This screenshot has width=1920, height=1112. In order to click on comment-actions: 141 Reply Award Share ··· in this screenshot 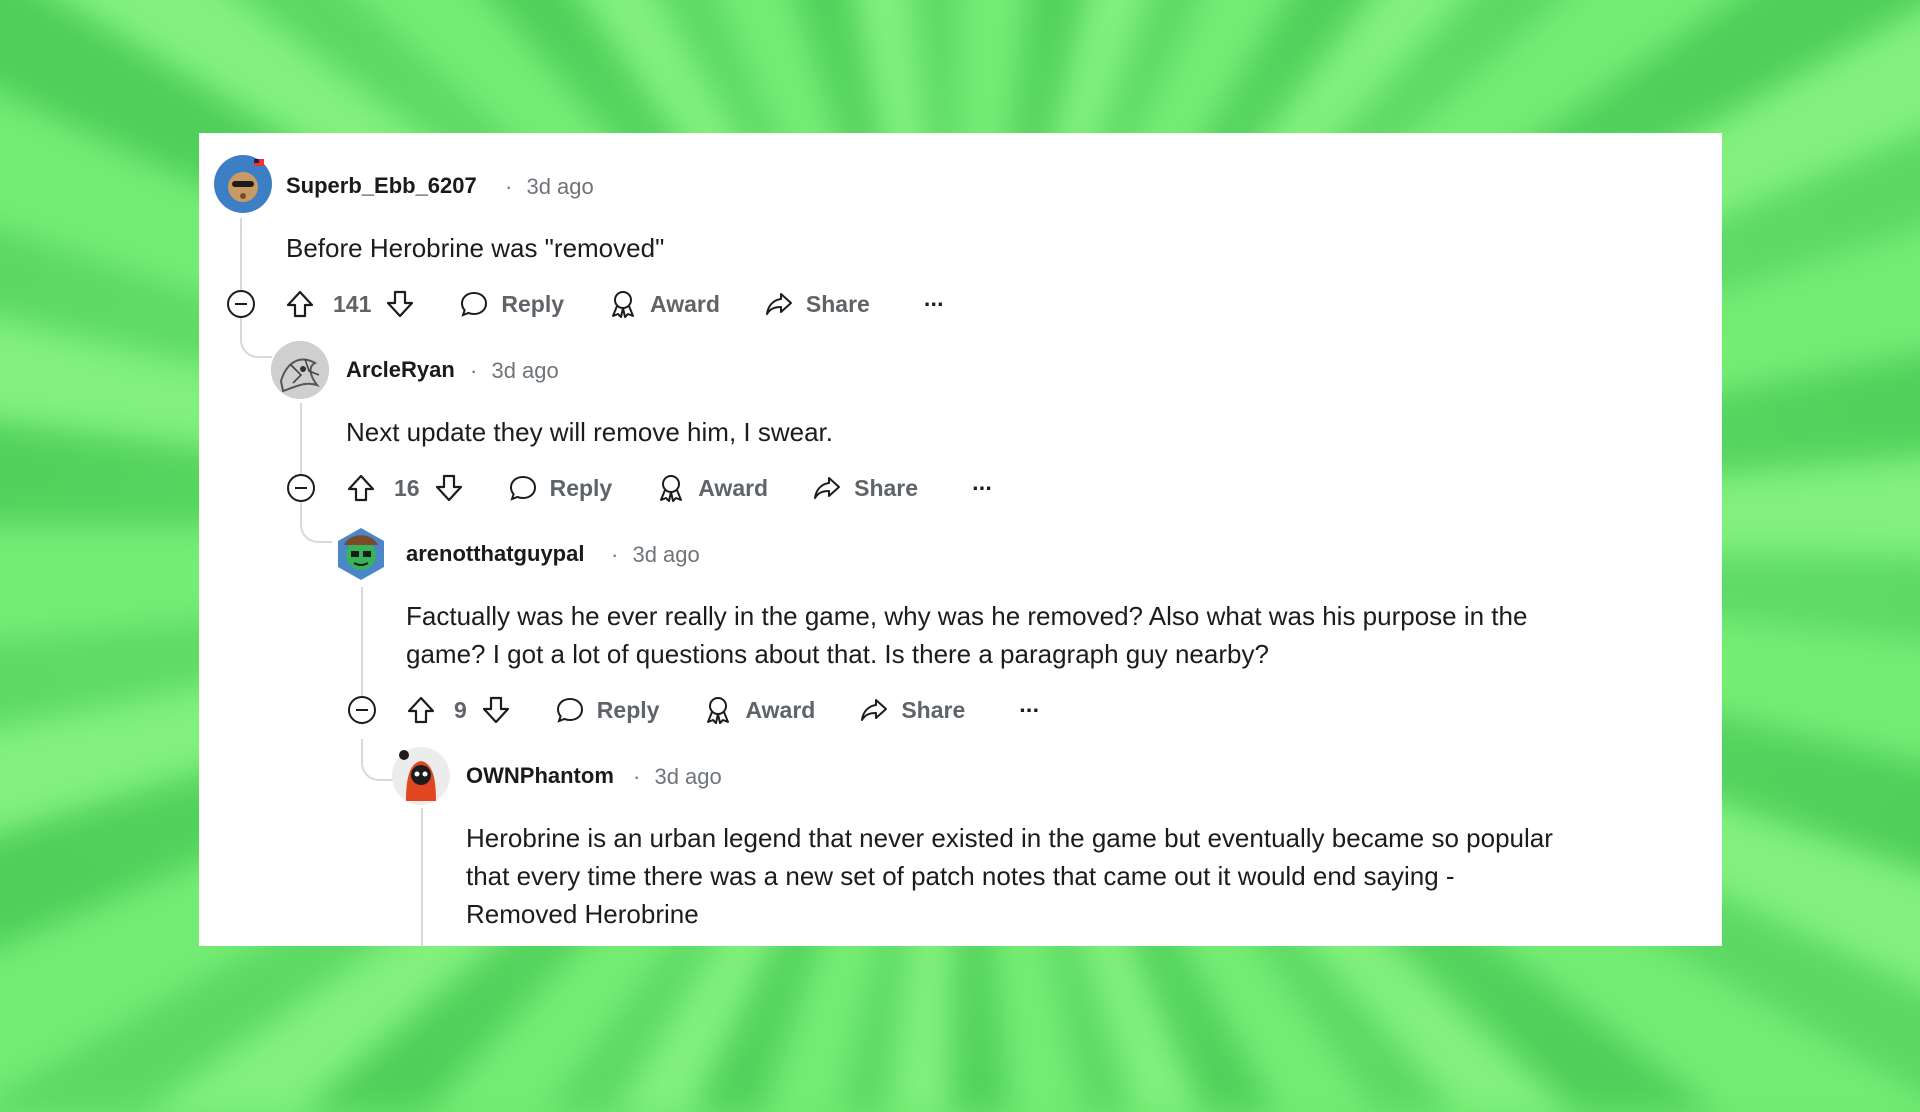, I will do `click(615, 304)`.